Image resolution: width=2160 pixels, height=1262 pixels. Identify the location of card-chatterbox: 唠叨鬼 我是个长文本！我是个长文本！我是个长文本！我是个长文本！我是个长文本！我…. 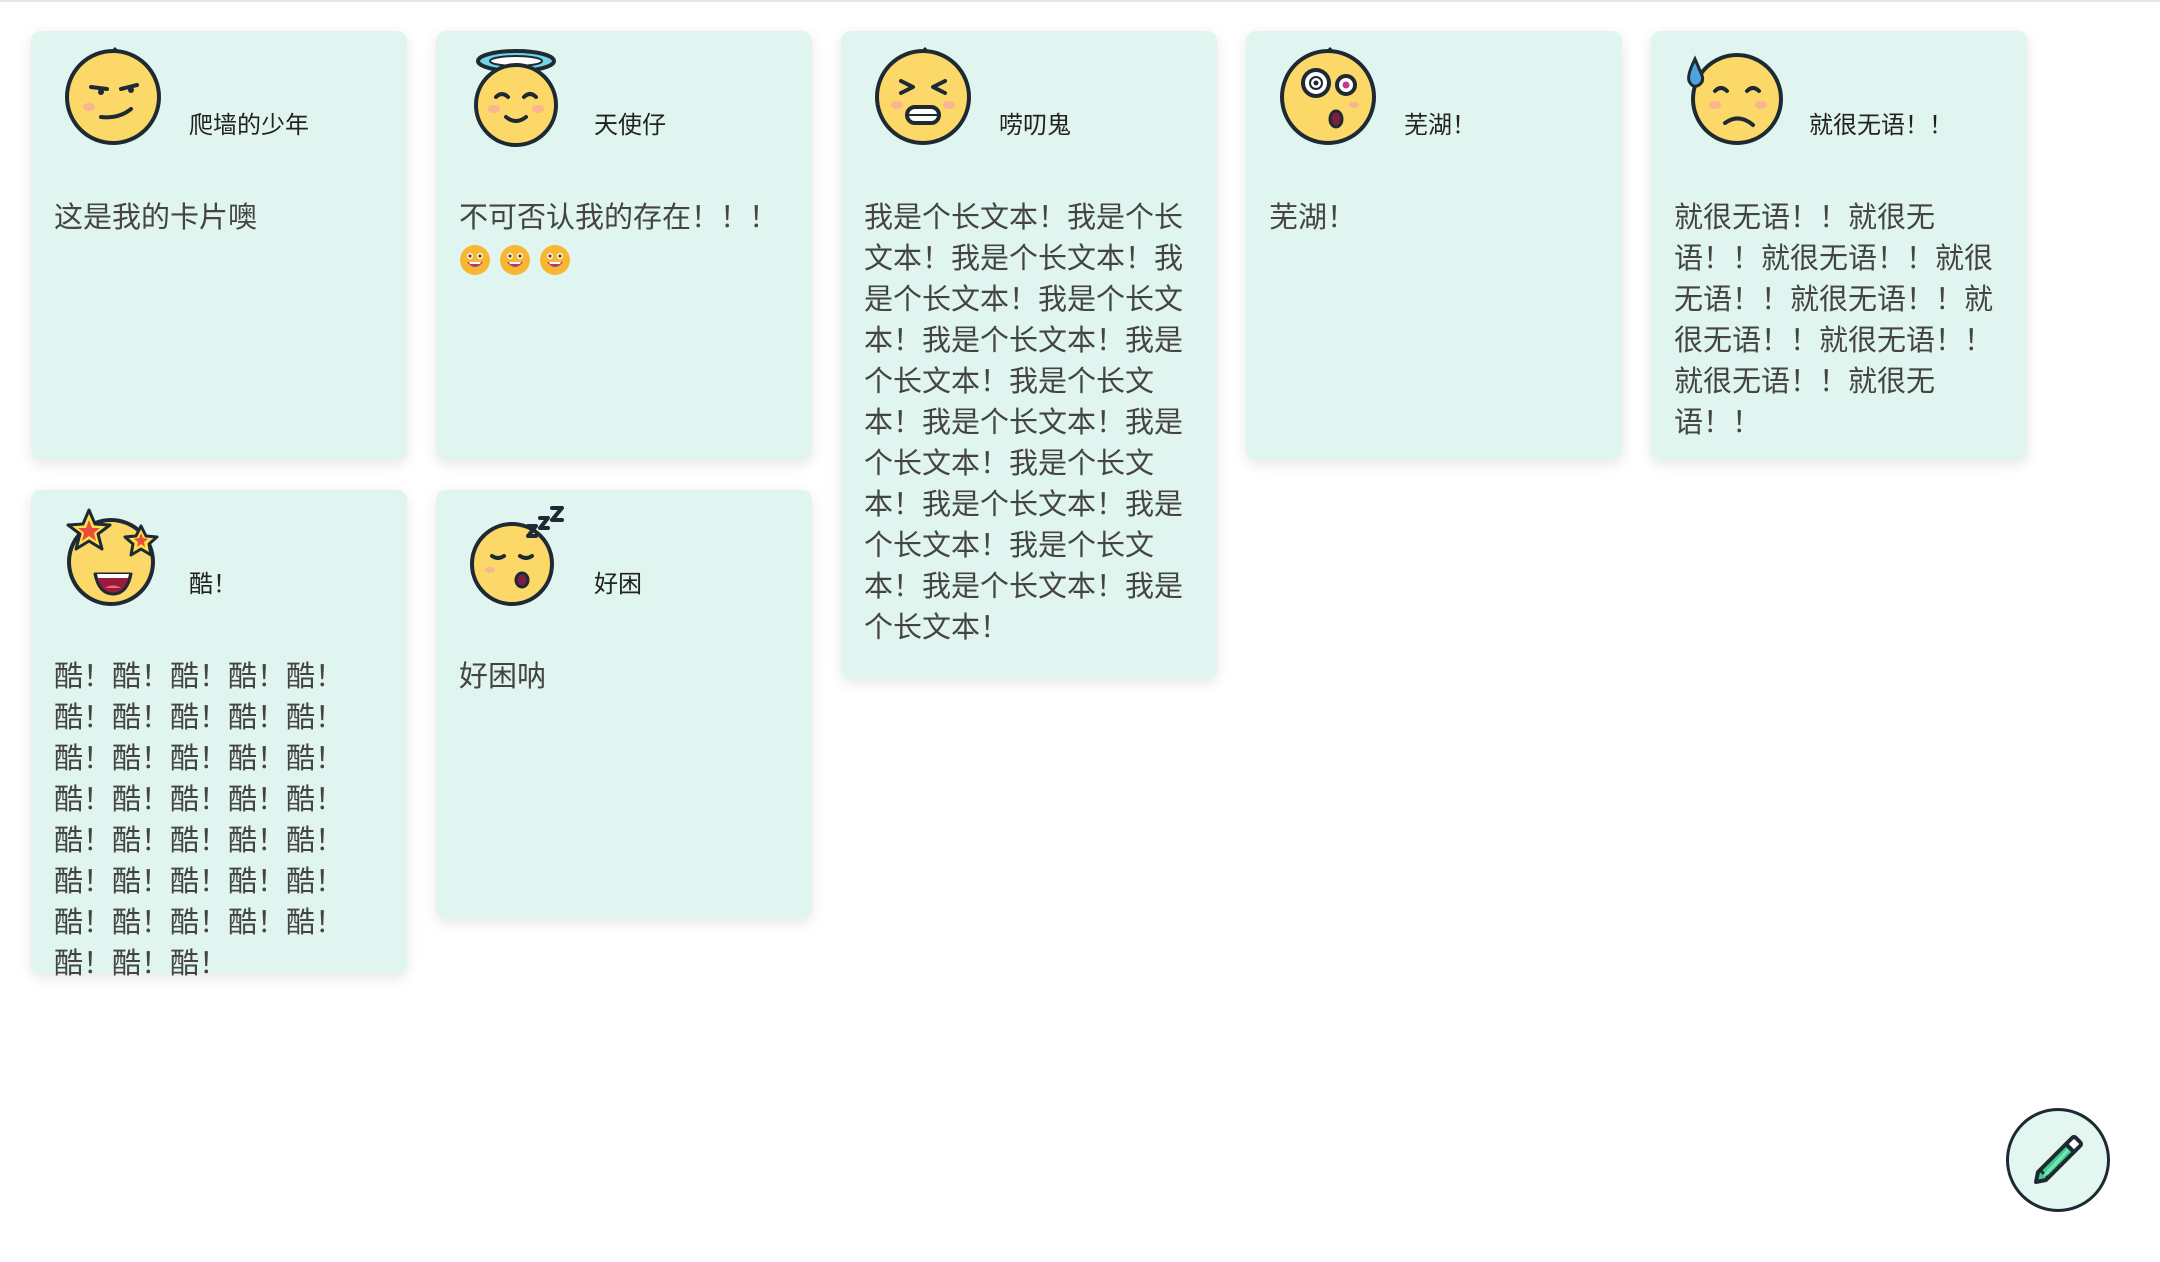
(1029, 355).